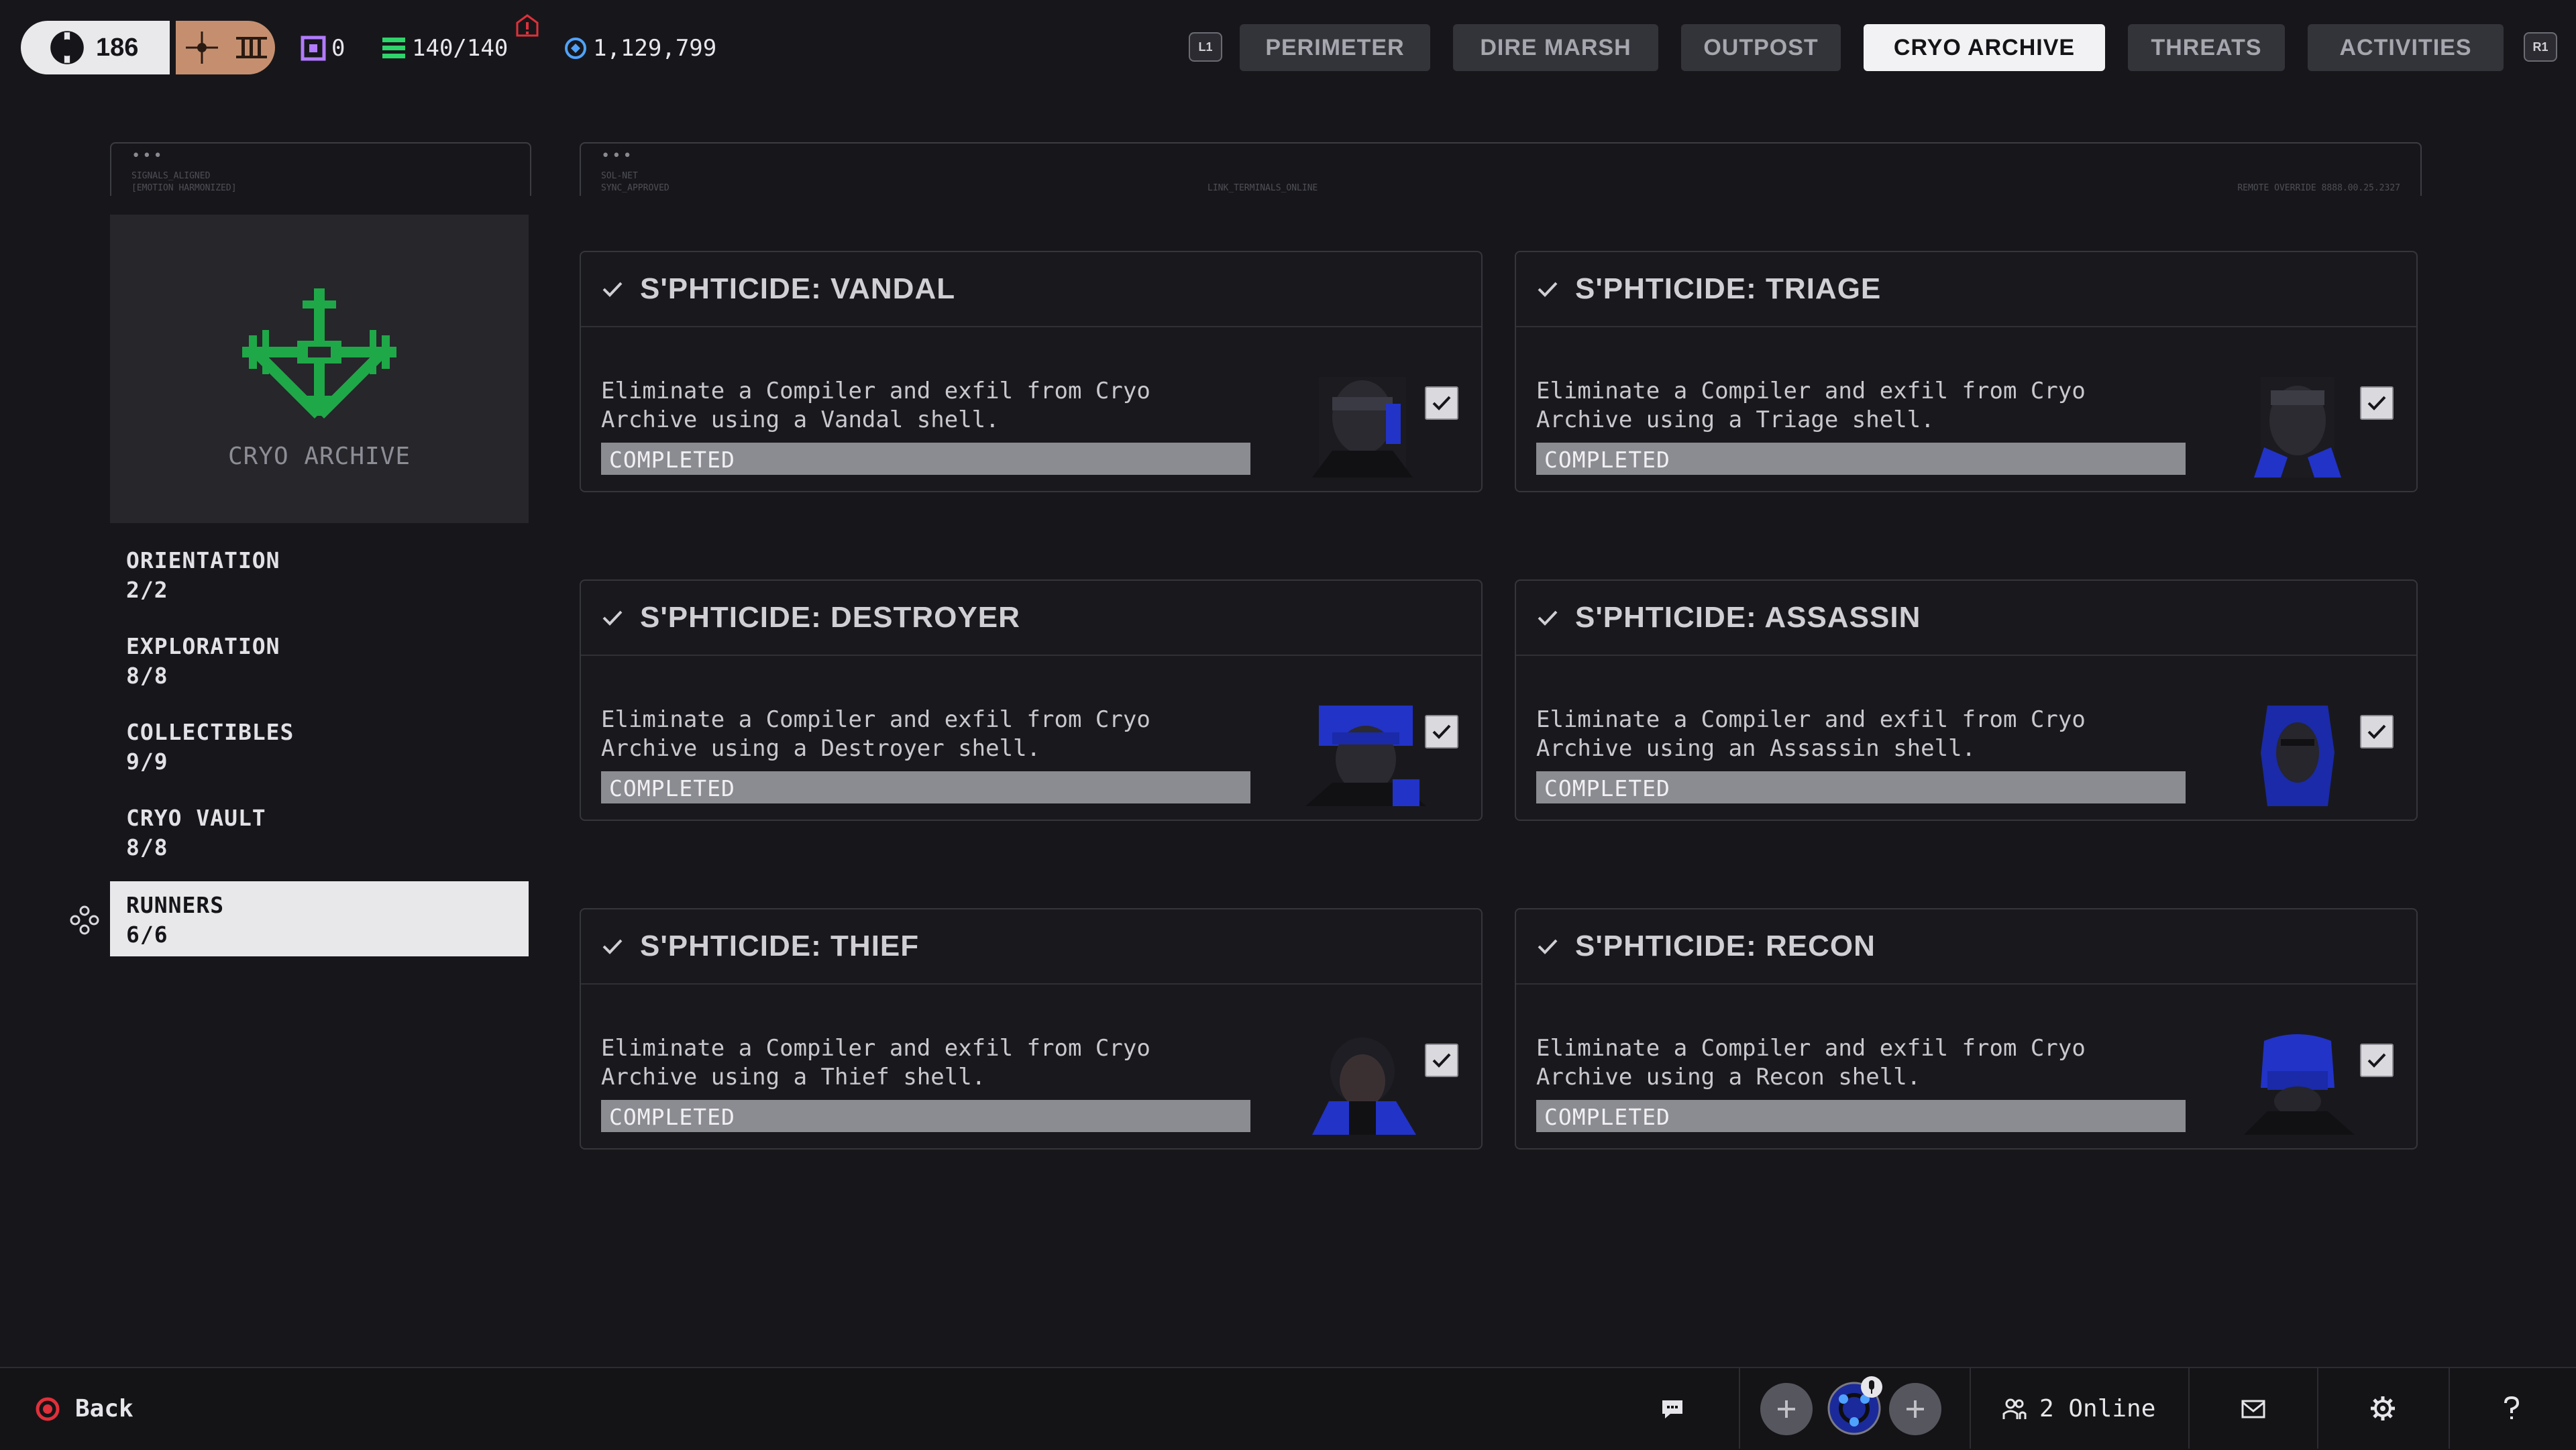  What do you see at coordinates (619, 176) in the screenshot?
I see `header-status-line: SOL-NET` at bounding box center [619, 176].